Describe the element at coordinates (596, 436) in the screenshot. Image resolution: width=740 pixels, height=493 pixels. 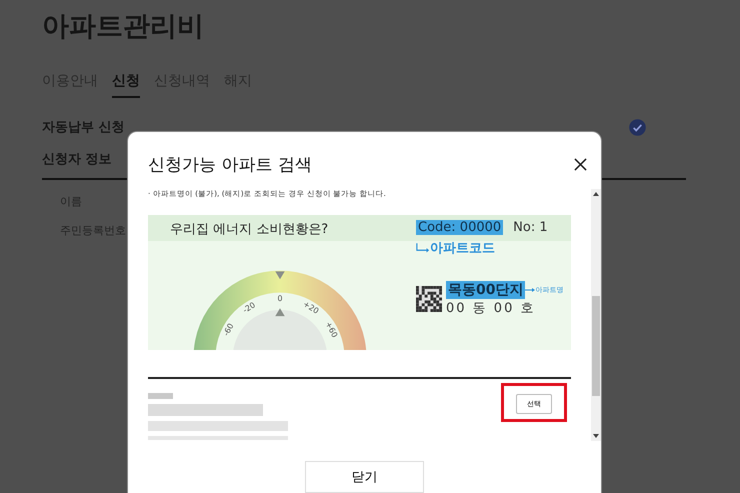
I see `scroll-down-icon` at that location.